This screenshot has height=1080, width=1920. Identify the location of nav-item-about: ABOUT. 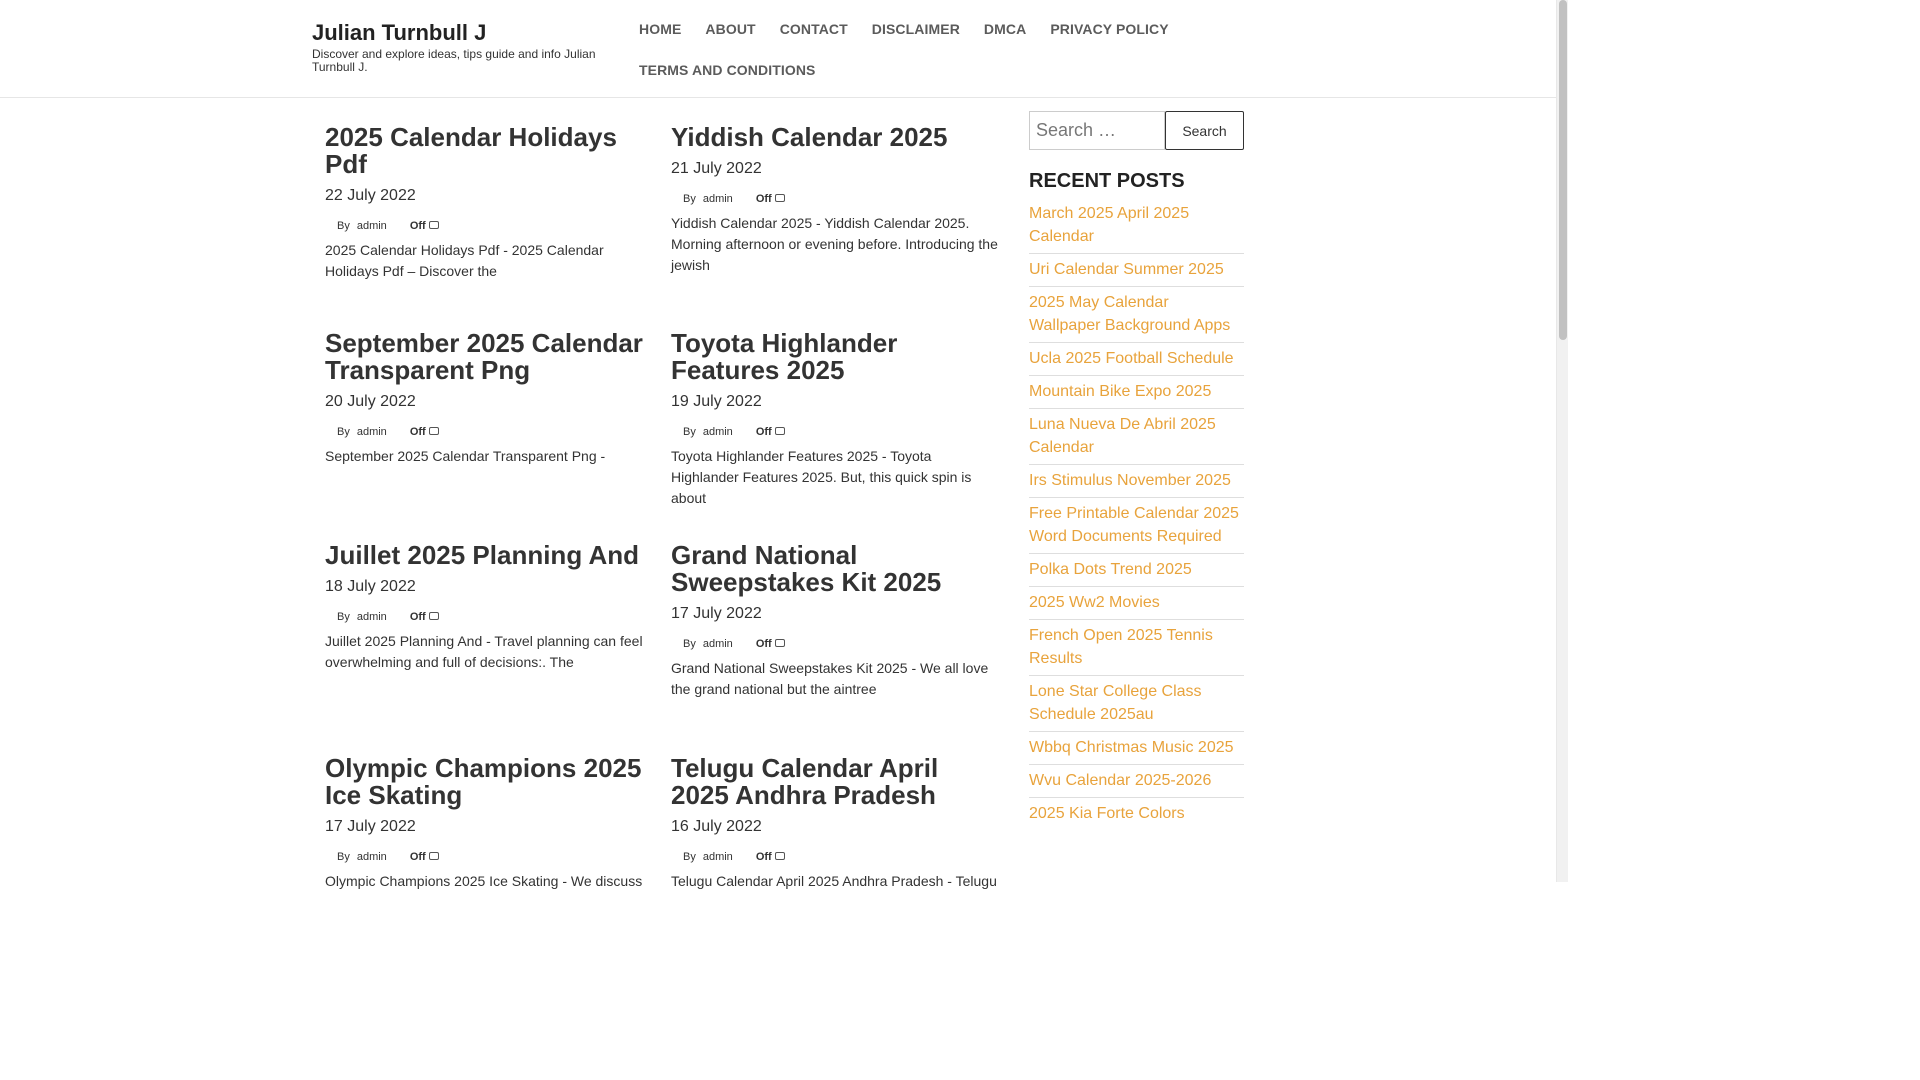
(730, 28).